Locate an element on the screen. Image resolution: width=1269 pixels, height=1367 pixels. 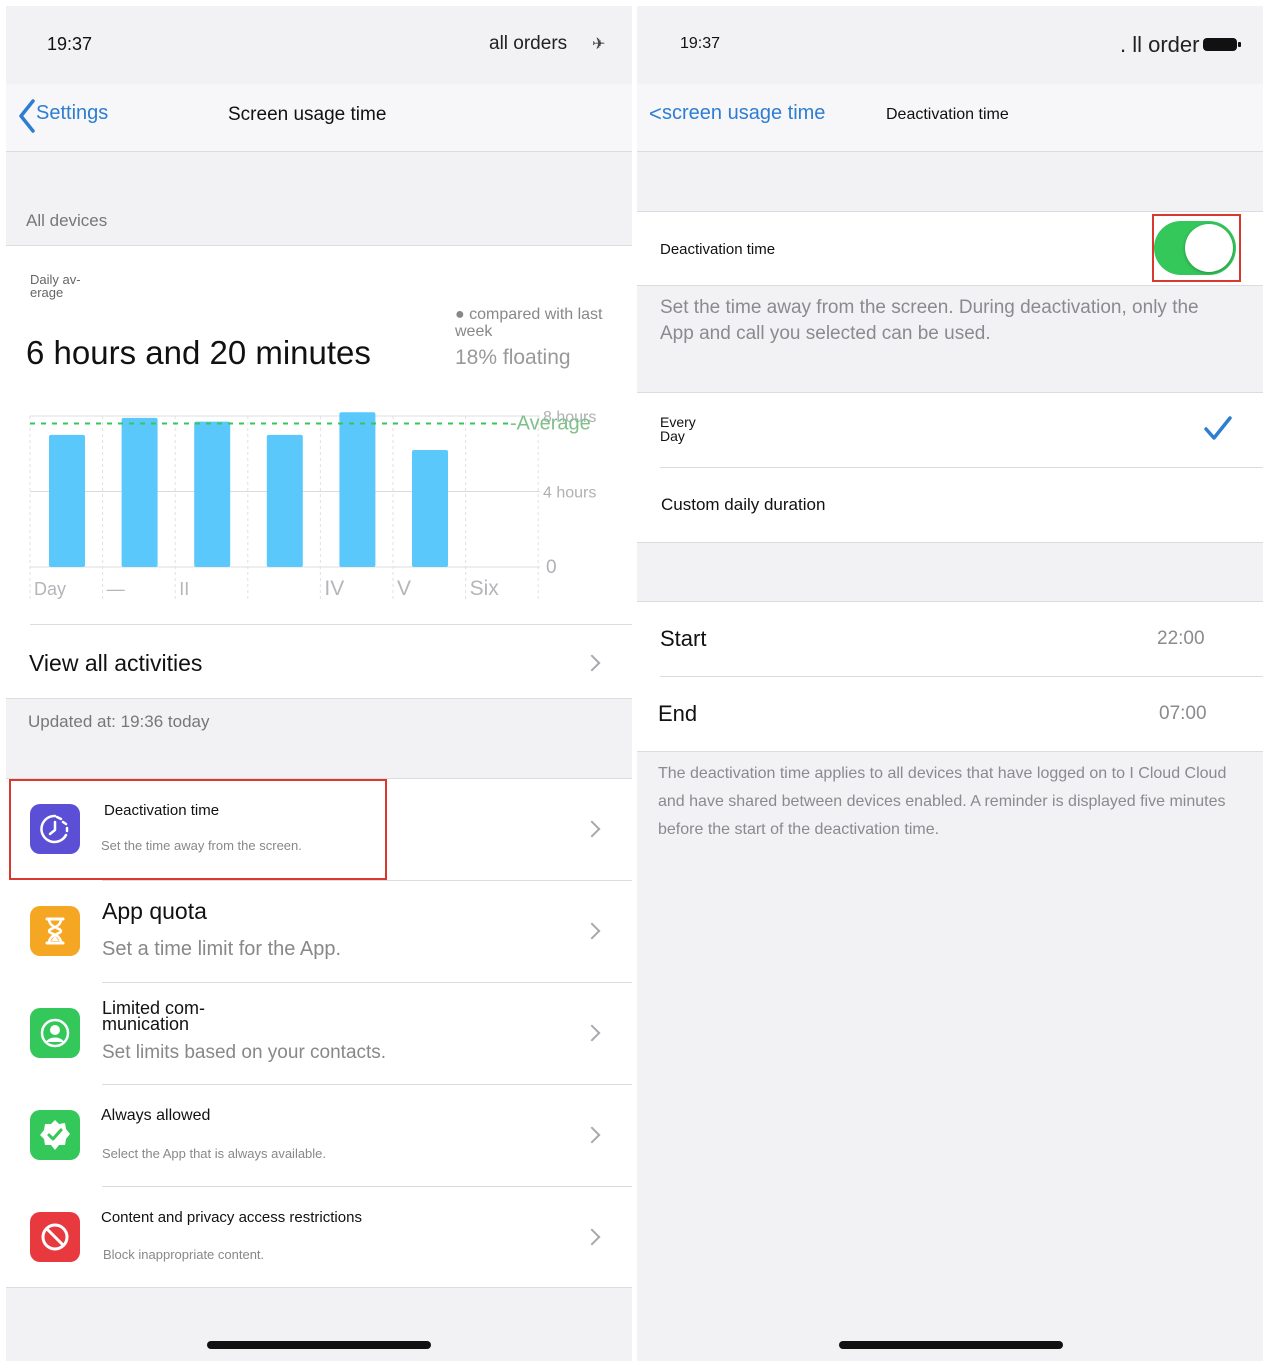
compared-label: ● compared with last week is located at coordinates (529, 323).